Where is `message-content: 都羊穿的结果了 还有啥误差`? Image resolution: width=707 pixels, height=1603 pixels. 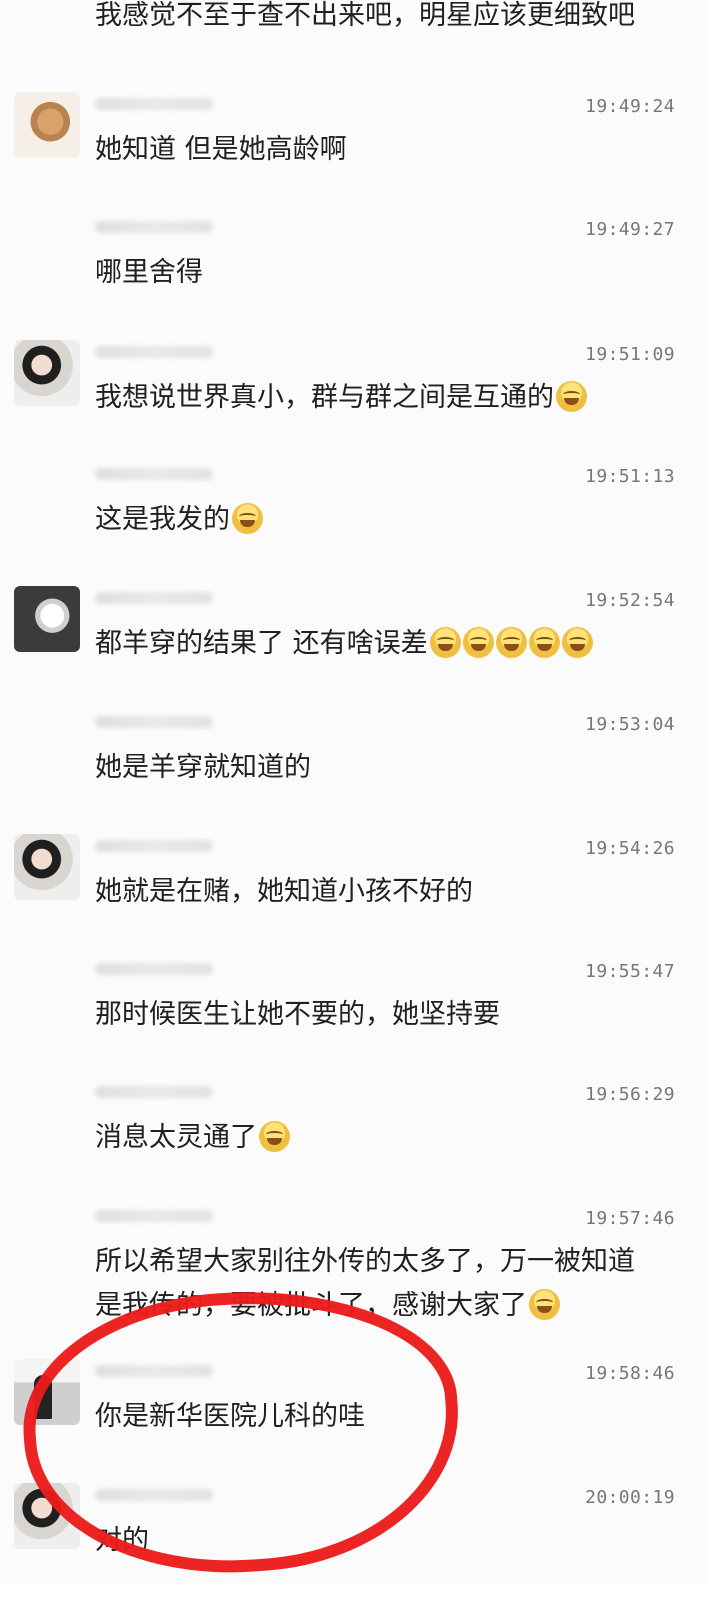
message-content: 都羊穿的结果了 还有啥误差 is located at coordinates (261, 643).